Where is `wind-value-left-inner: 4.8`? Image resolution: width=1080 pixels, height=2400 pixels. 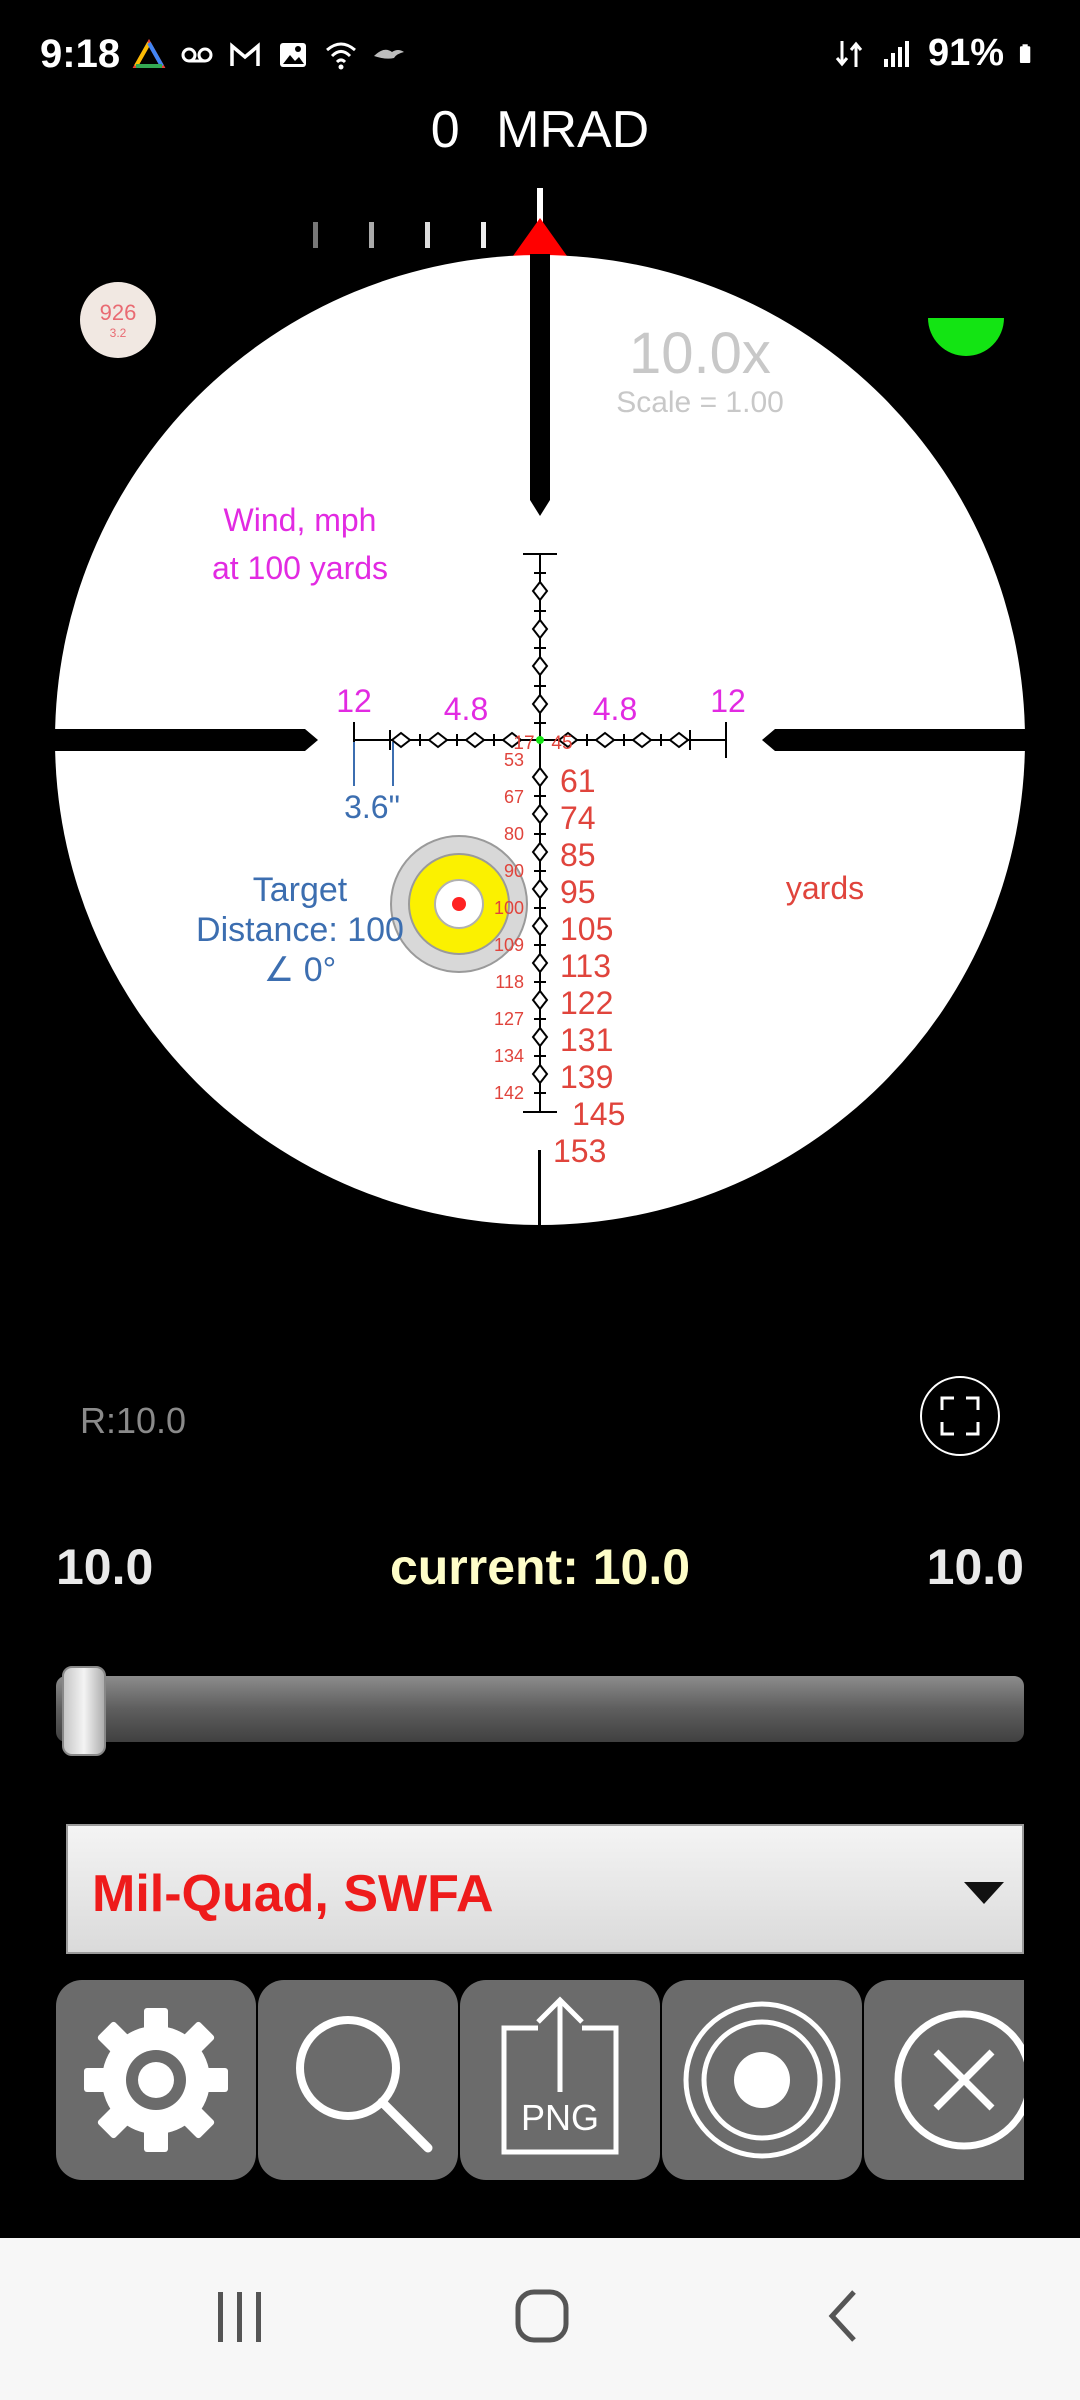
wind-value-left-inner: 4.8 is located at coordinates (466, 709).